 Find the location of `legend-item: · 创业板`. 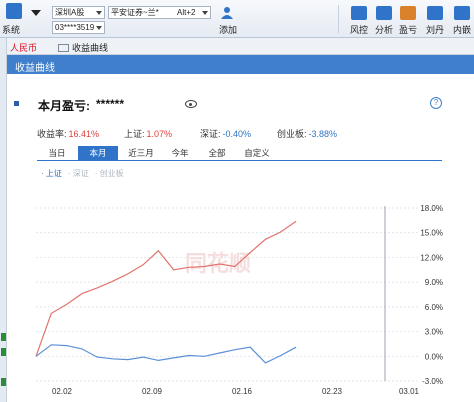

legend-item: · 创业板 is located at coordinates (109, 173).